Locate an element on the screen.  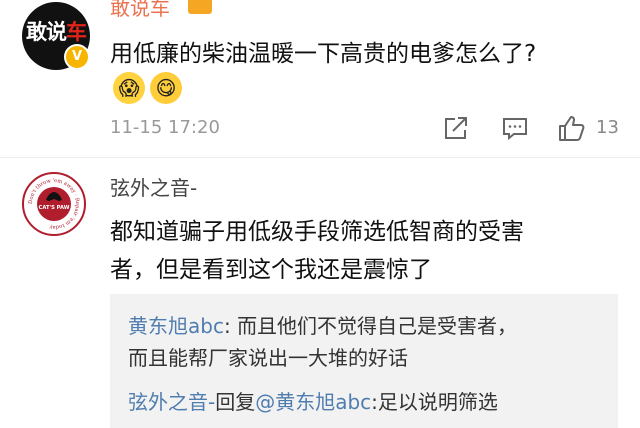
reply-author: 弦外之音- is located at coordinates (171, 402).